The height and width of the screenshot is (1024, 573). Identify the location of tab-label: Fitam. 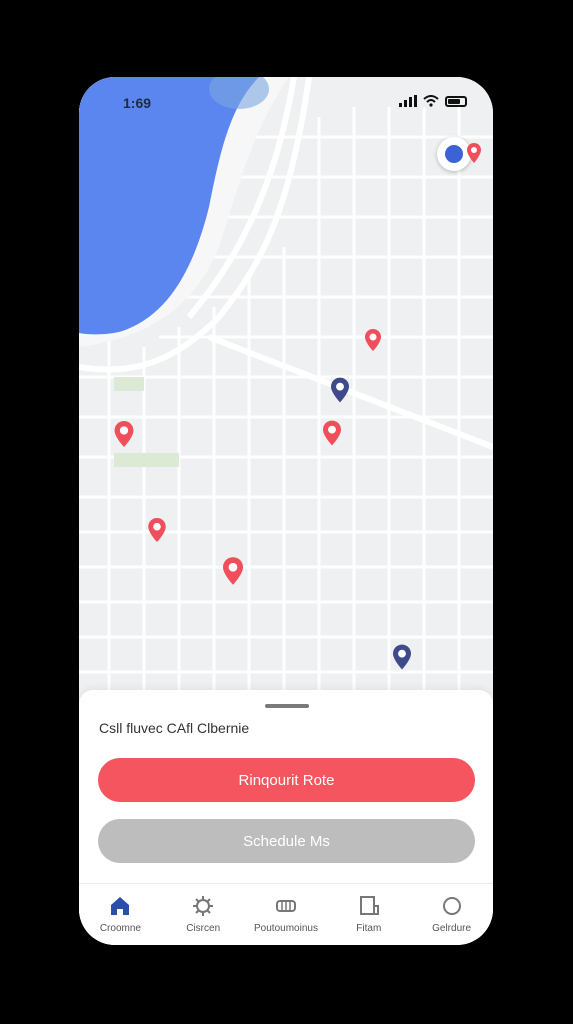
(369, 928).